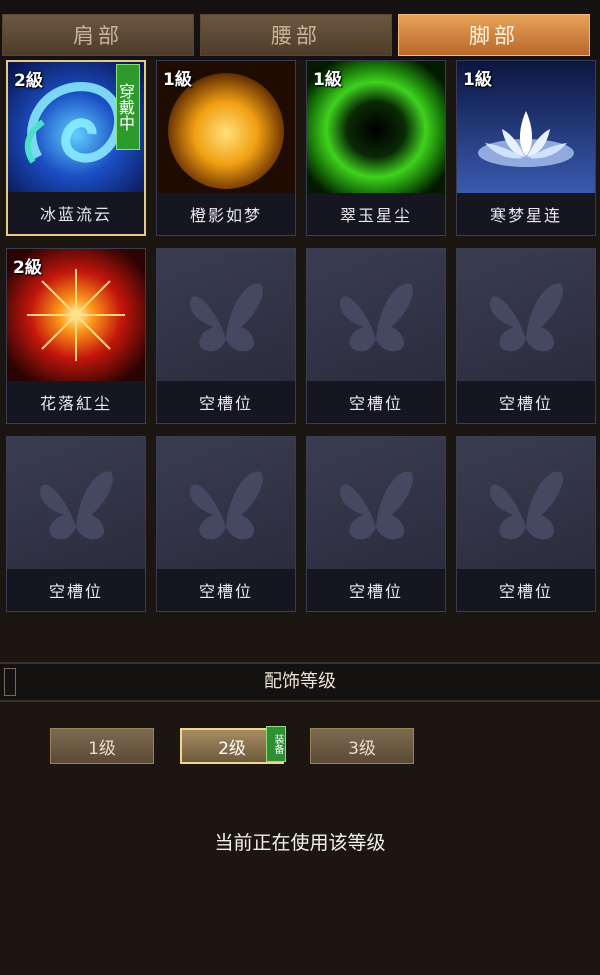 The width and height of the screenshot is (600, 975). I want to click on accessory-slot: 2級 穿戴中 冰蓝流云, so click(76, 148).